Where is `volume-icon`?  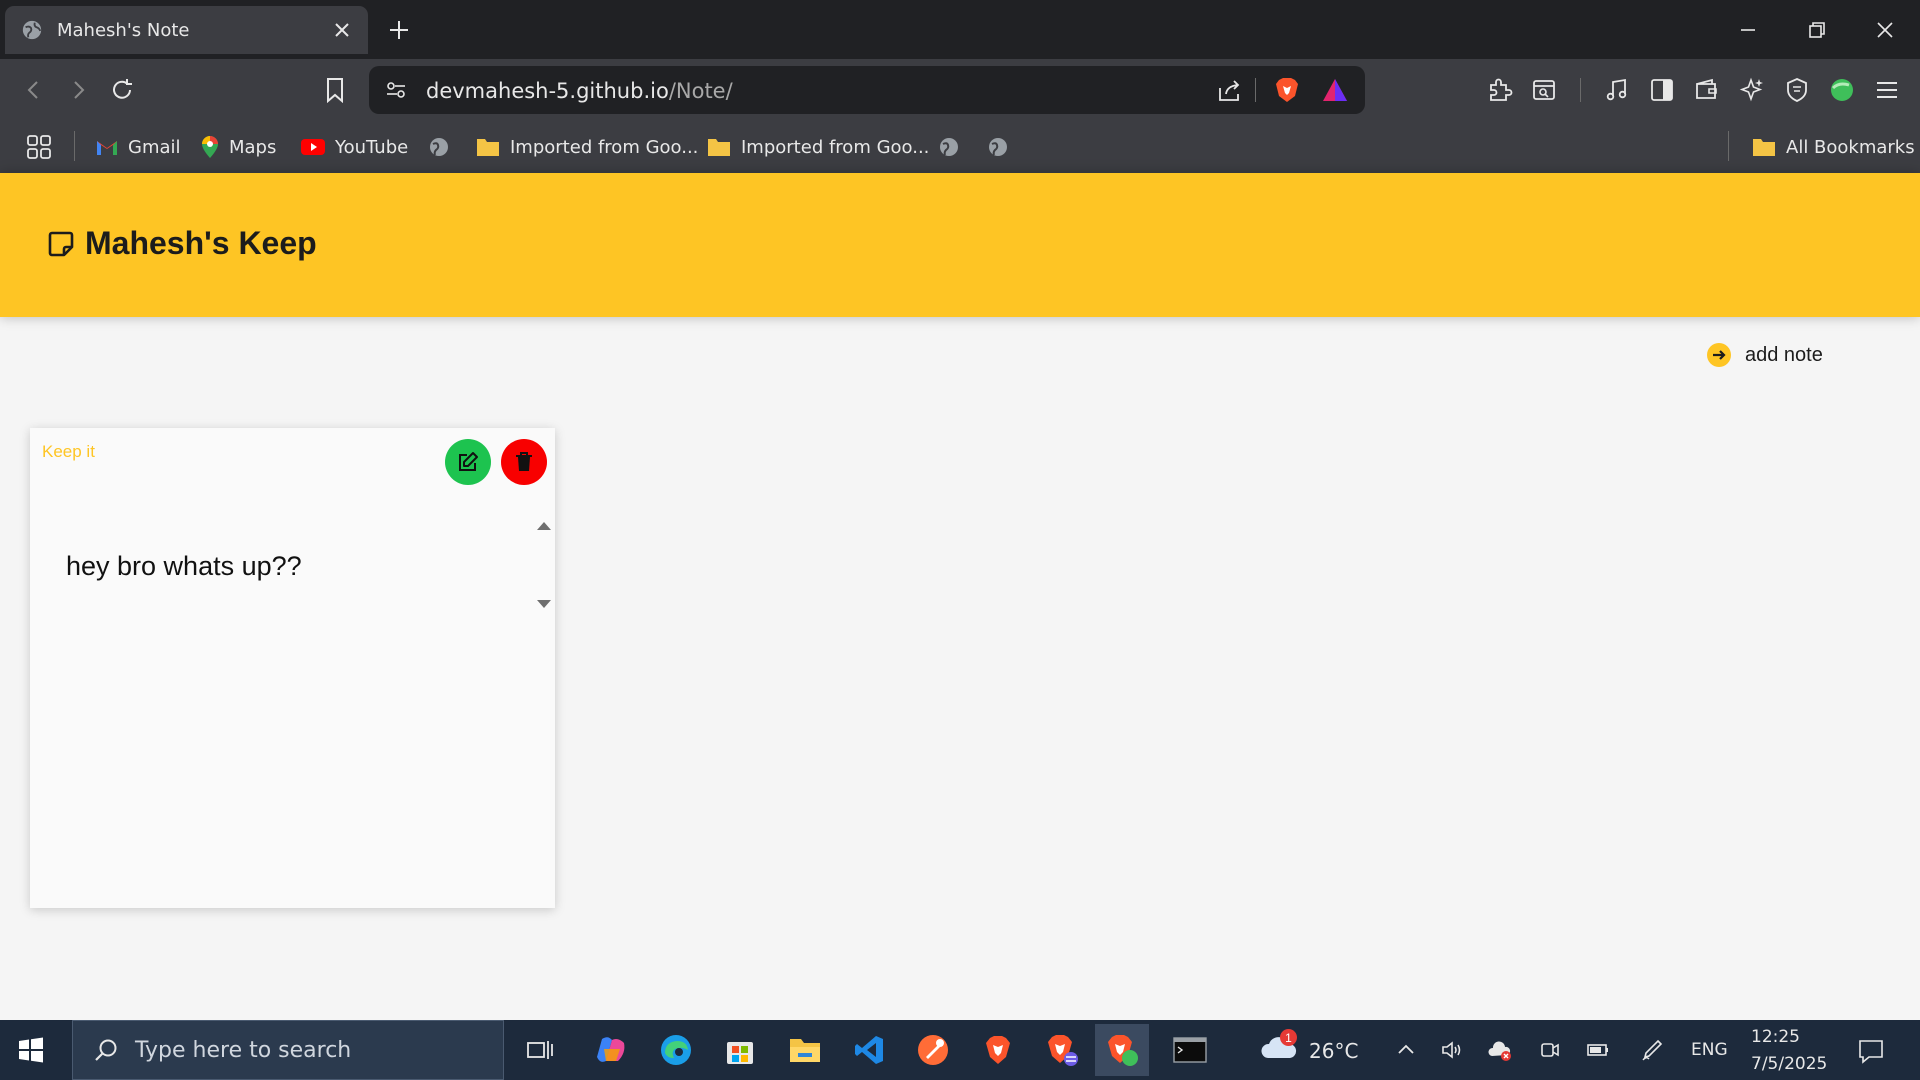
volume-icon is located at coordinates (1452, 1050).